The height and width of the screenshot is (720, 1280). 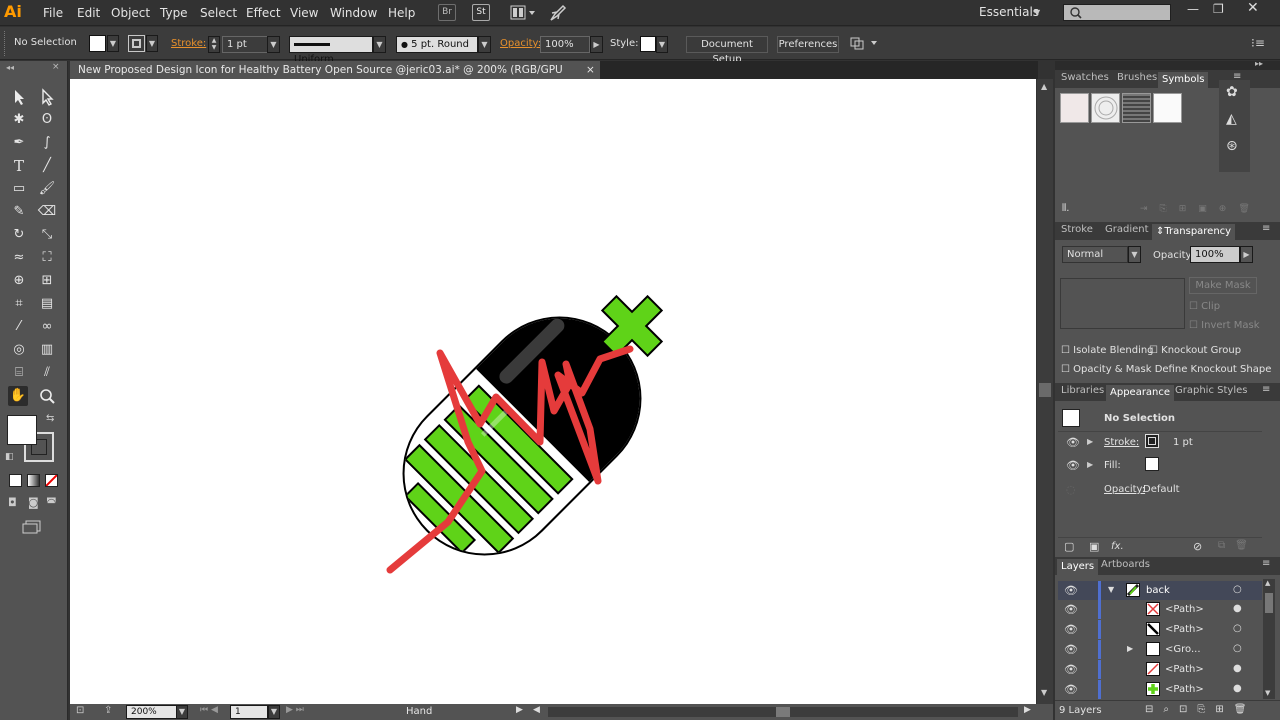 I want to click on symbol-libraries-icon: ⫴., so click(x=1065, y=208).